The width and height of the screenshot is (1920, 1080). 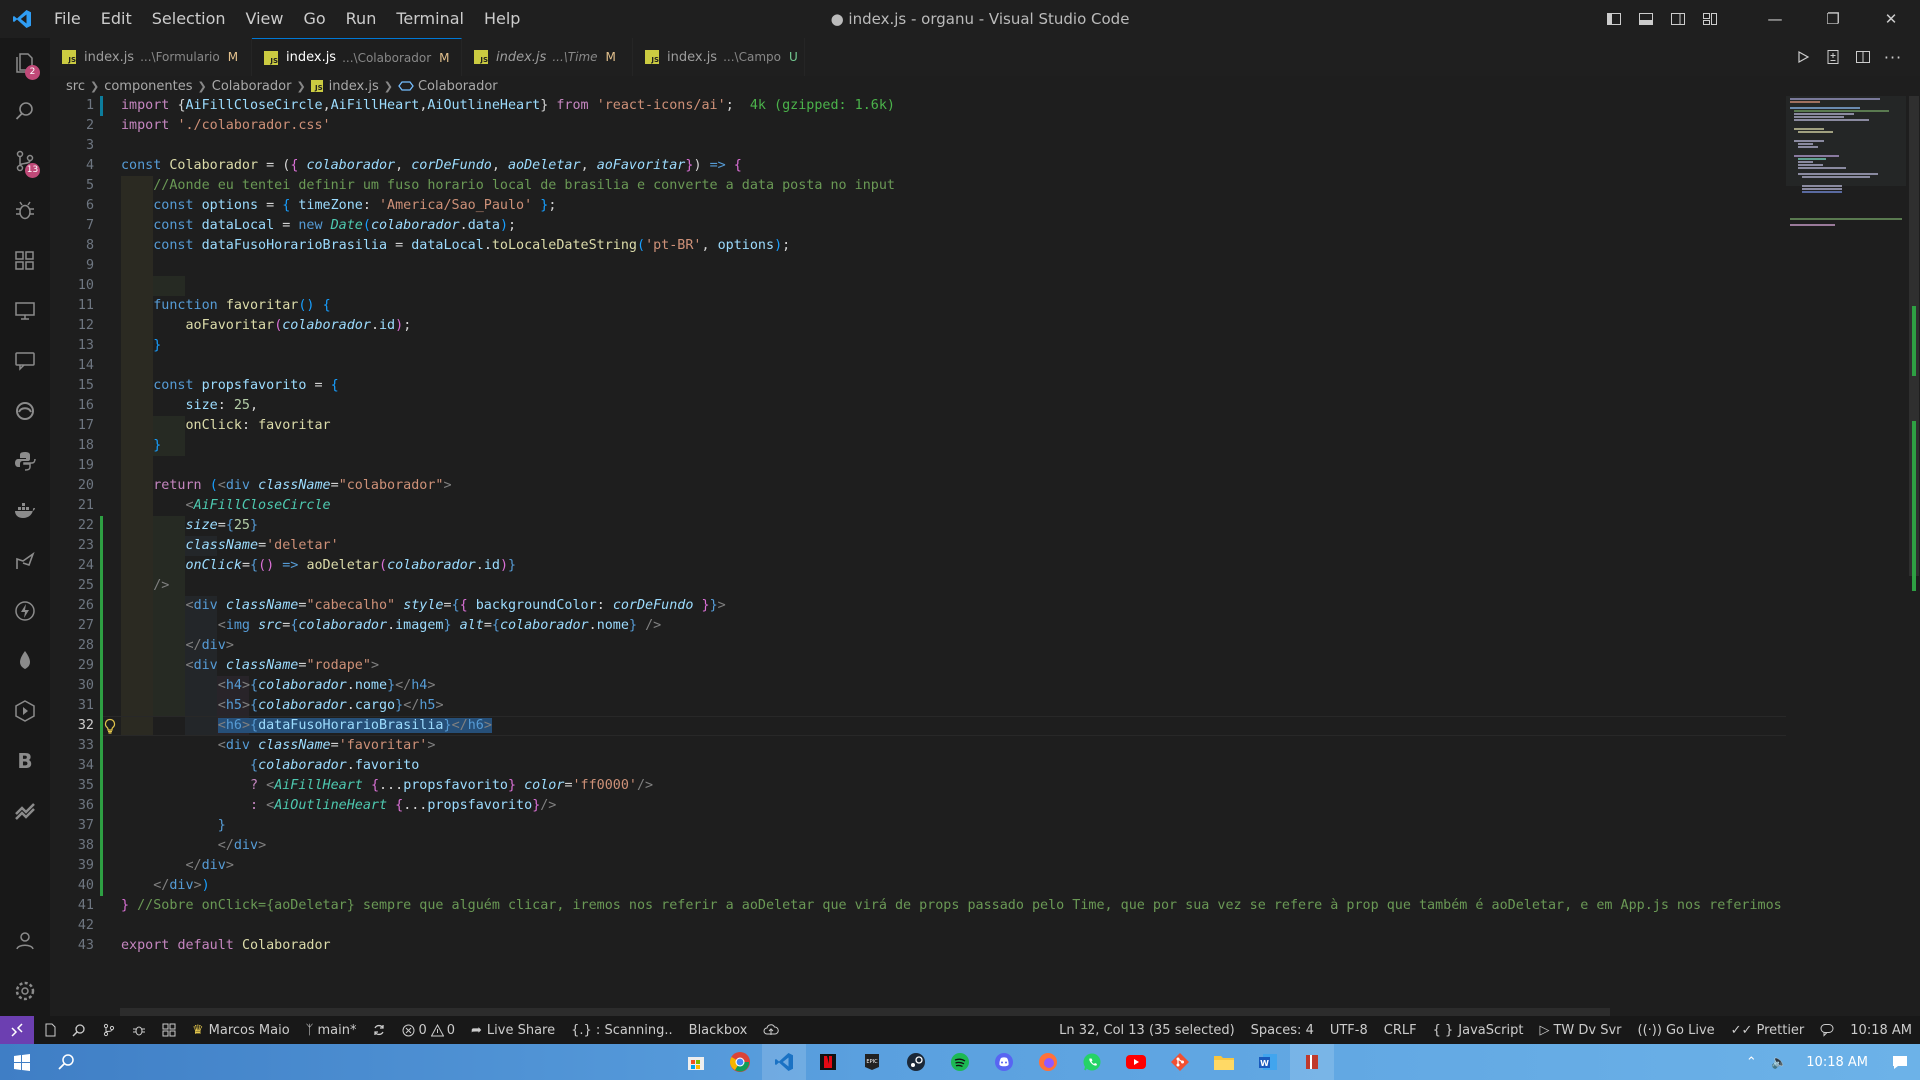 I want to click on customize-layout-icon, so click(x=1710, y=19).